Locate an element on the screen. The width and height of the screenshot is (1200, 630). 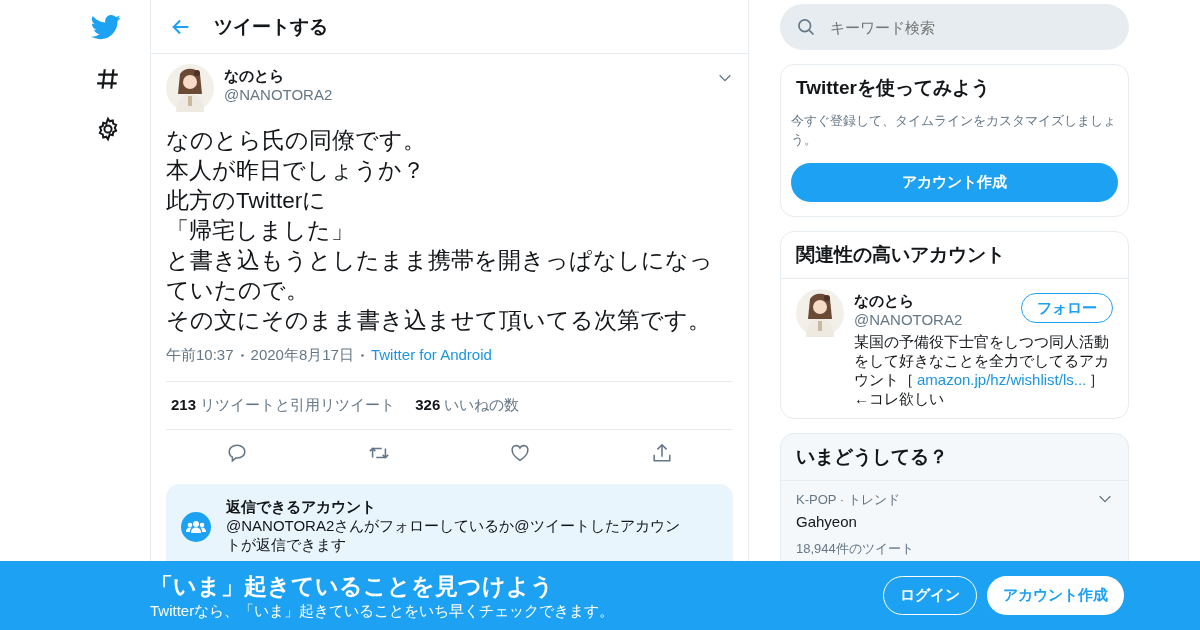
hashtag-icon is located at coordinates (108, 79).